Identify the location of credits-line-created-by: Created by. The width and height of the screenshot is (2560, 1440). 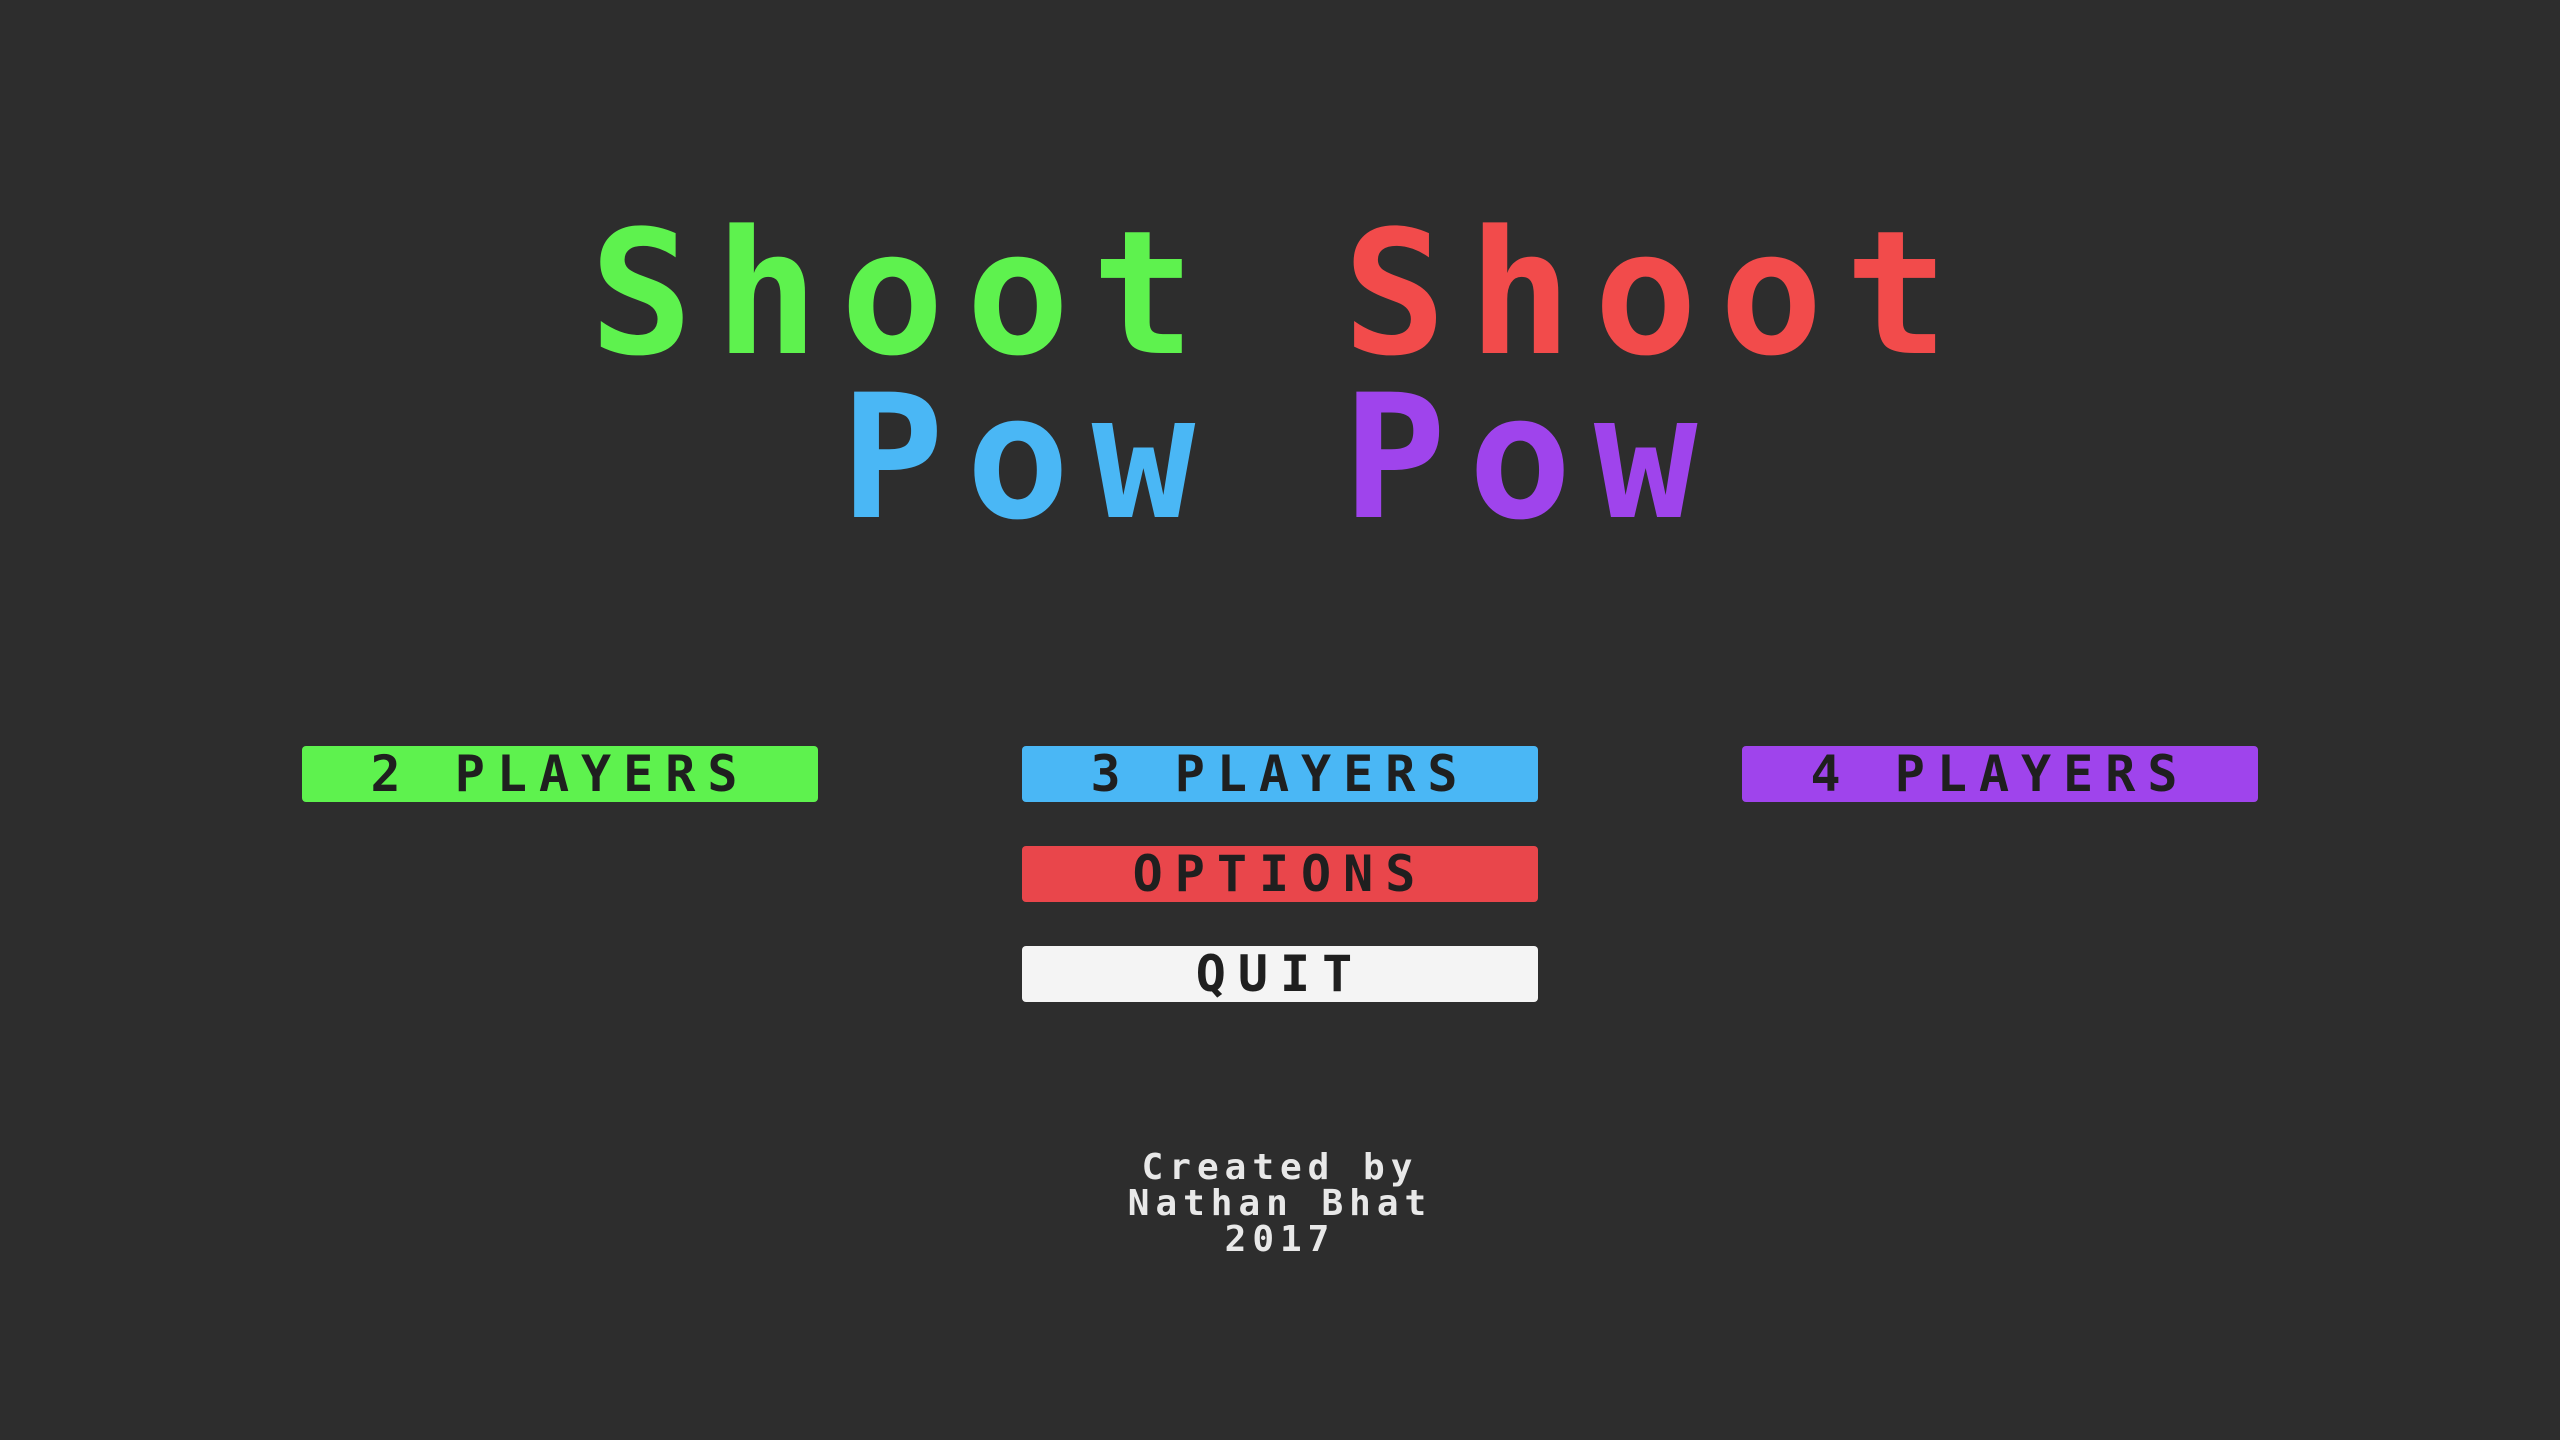
(1280, 1167).